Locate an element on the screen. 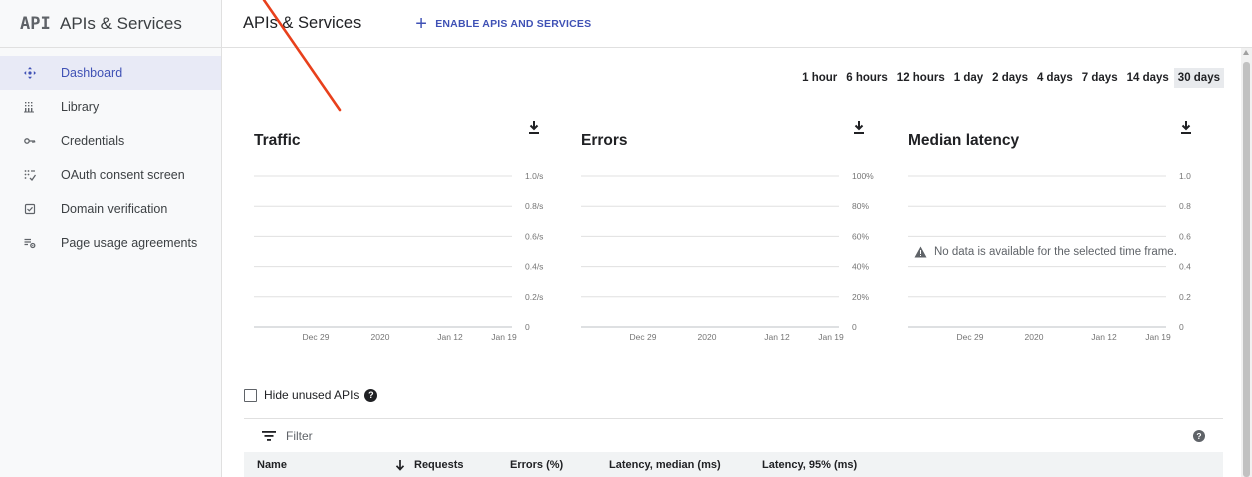 This screenshot has width=1252, height=477. time-option-2-days: 2 days is located at coordinates (1010, 78).